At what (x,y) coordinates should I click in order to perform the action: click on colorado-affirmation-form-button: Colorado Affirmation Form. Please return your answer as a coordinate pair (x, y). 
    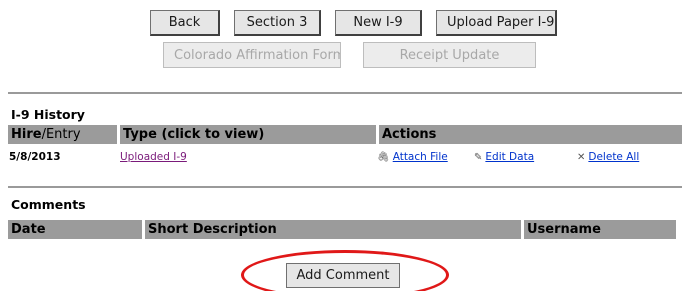
    Looking at the image, I should click on (252, 55).